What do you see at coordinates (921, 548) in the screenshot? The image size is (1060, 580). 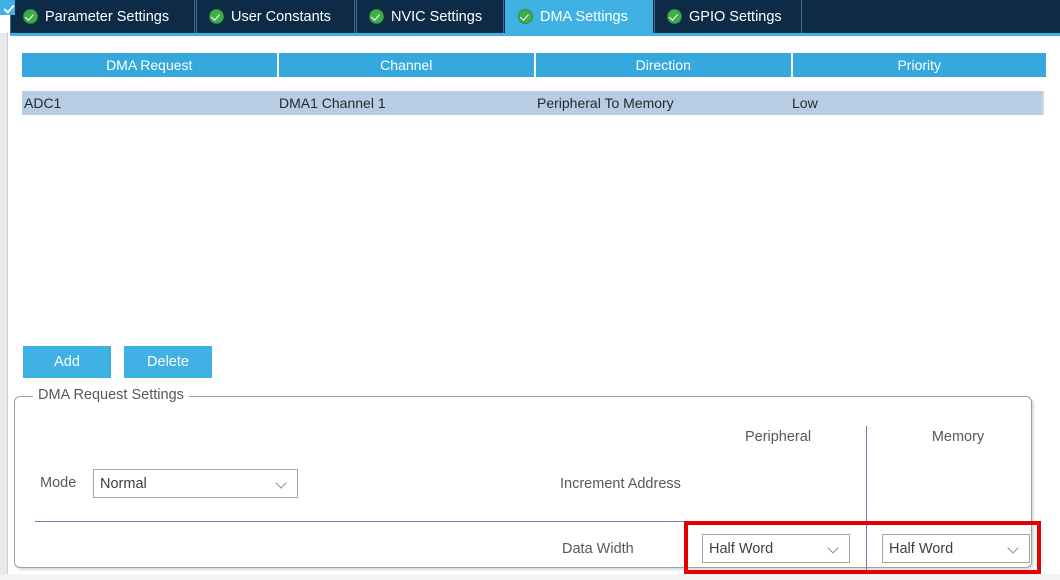 I see `data-width-memory-value: Half Word` at bounding box center [921, 548].